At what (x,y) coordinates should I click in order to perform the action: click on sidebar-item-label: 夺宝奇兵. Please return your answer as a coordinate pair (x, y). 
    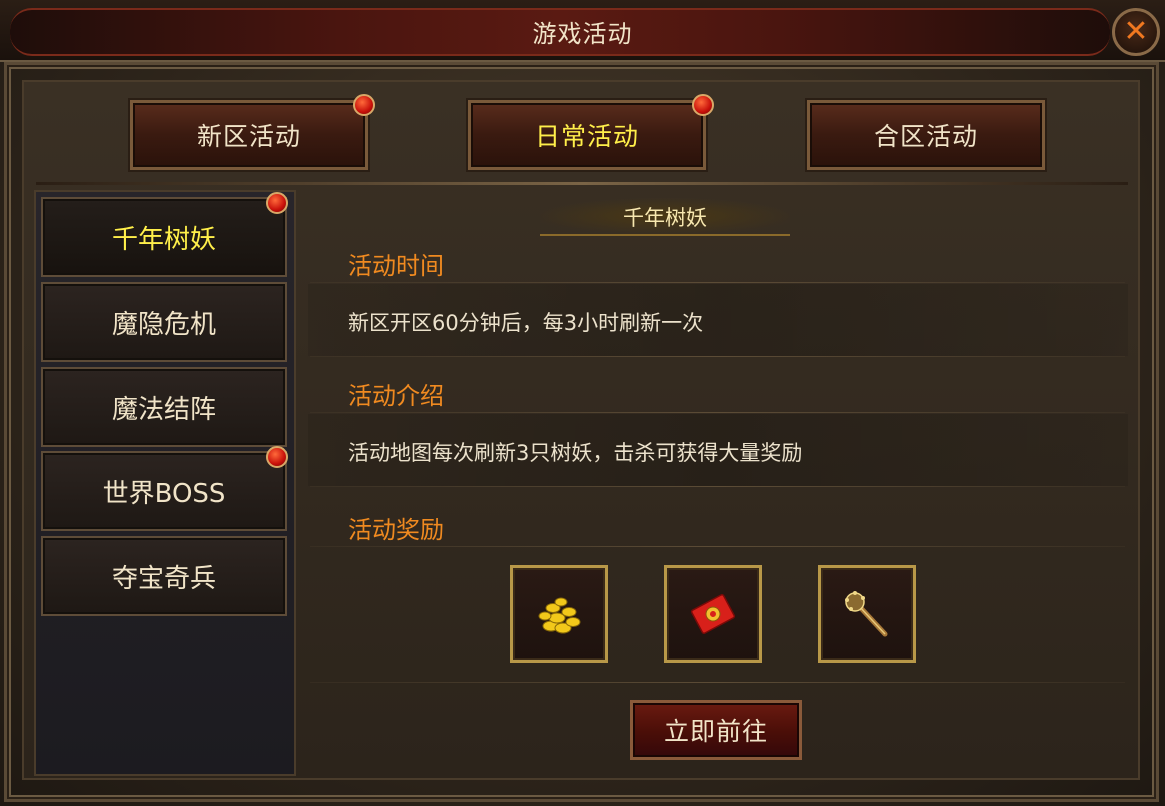
    Looking at the image, I should click on (163, 578).